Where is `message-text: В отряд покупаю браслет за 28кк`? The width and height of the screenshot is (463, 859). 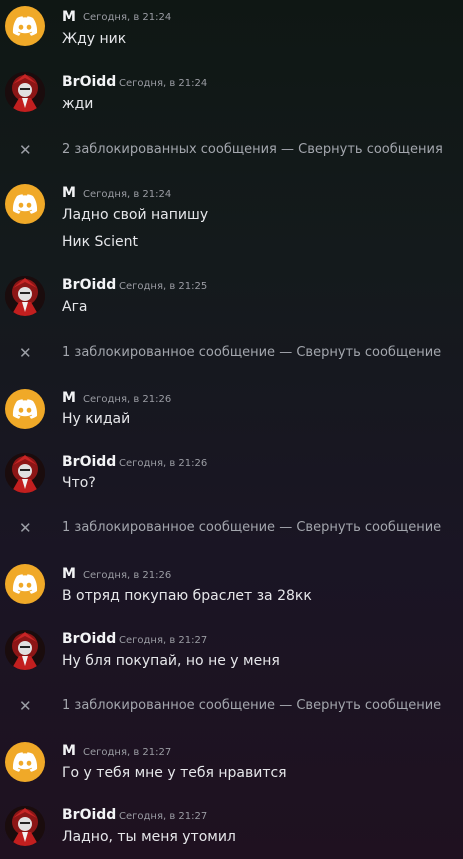 message-text: В отряд покупаю браслет за 28кк is located at coordinates (187, 596).